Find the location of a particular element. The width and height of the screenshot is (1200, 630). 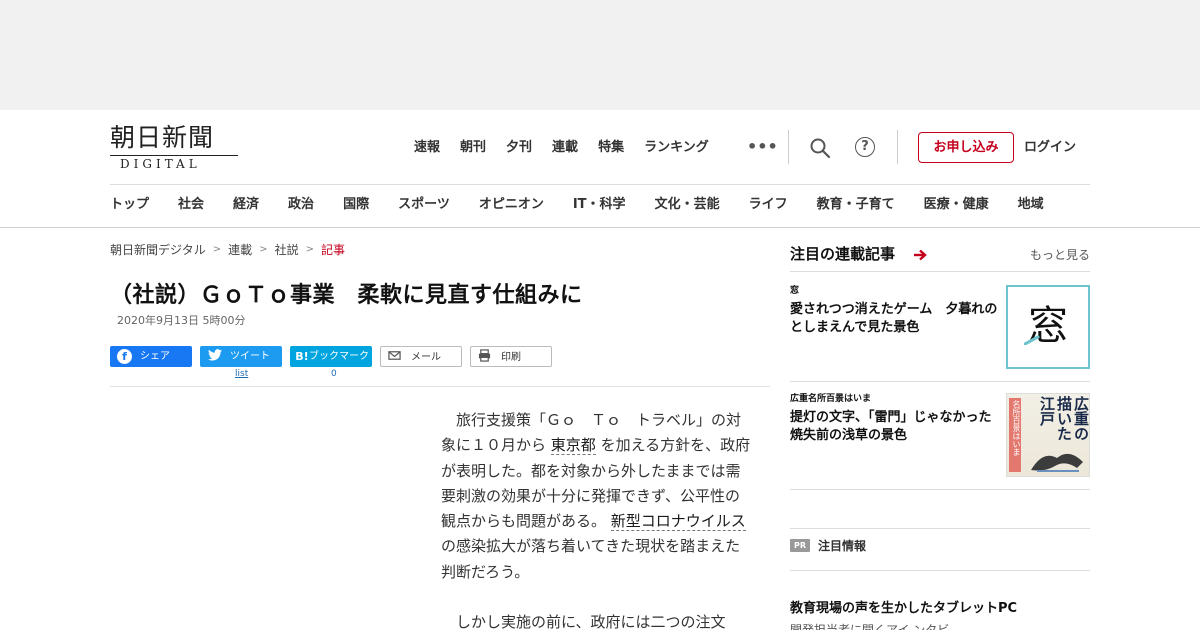

article-headline: （社説）ＧｏＴｏ事業 柔軟に見直す仕組みに is located at coordinates (346, 295).